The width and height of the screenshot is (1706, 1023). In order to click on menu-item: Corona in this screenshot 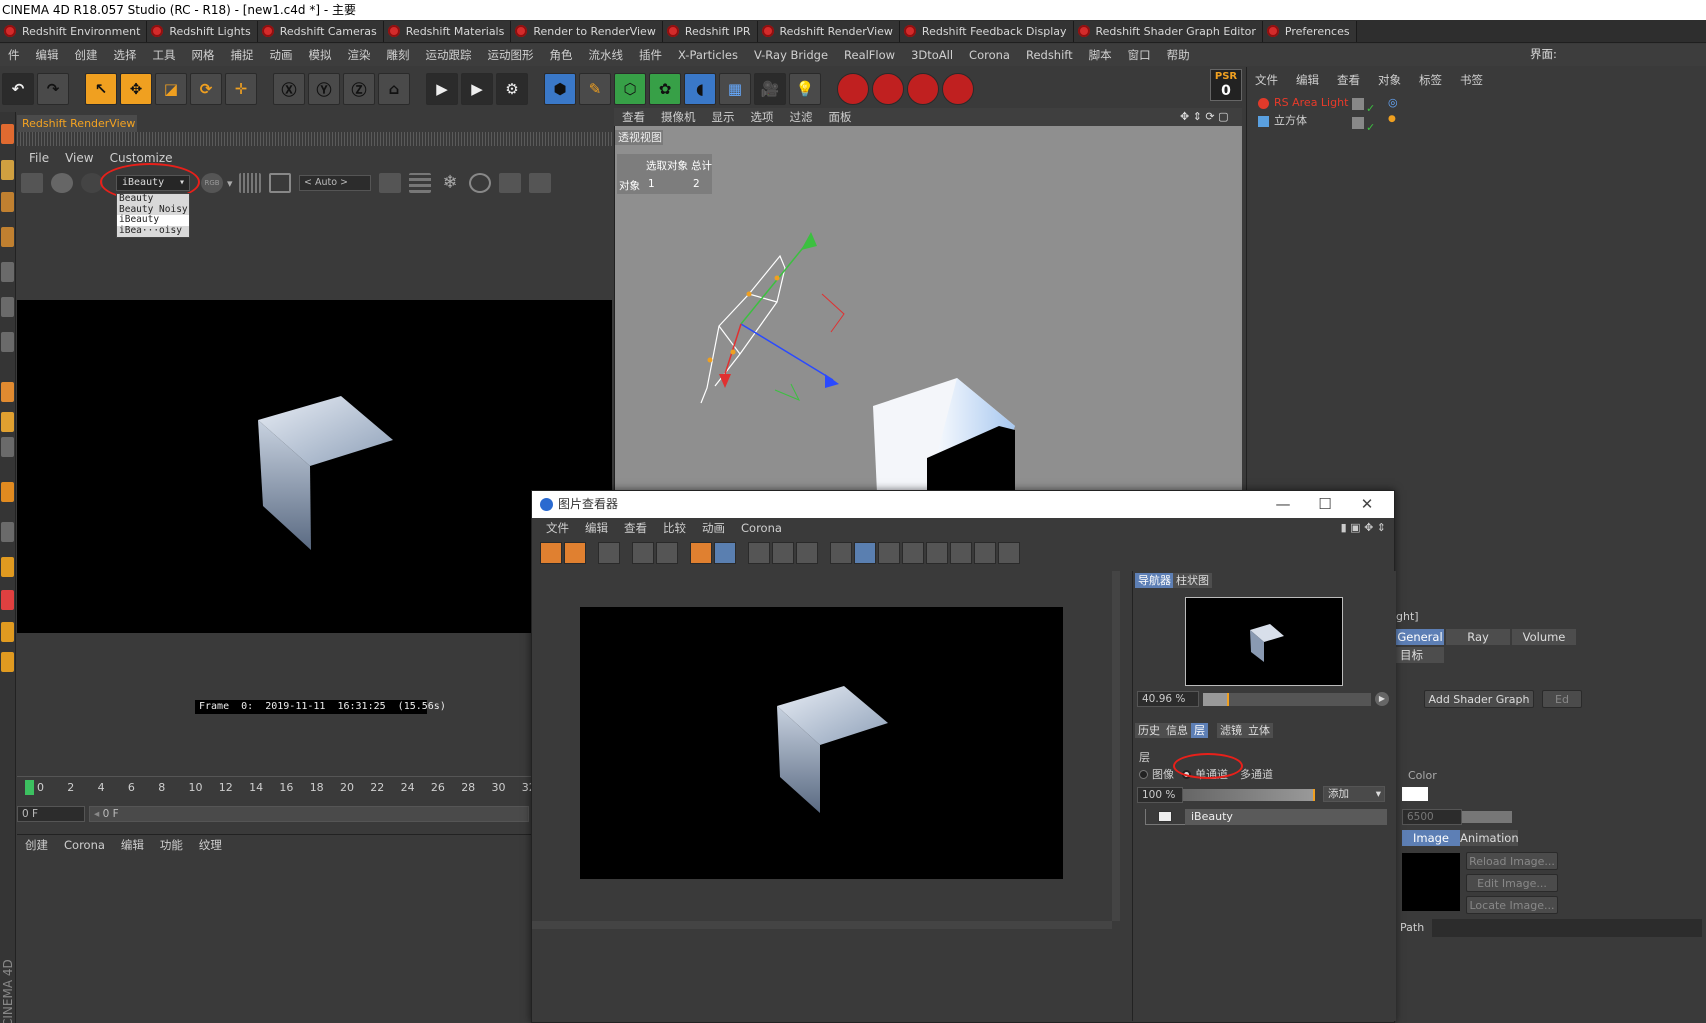, I will do `click(989, 55)`.